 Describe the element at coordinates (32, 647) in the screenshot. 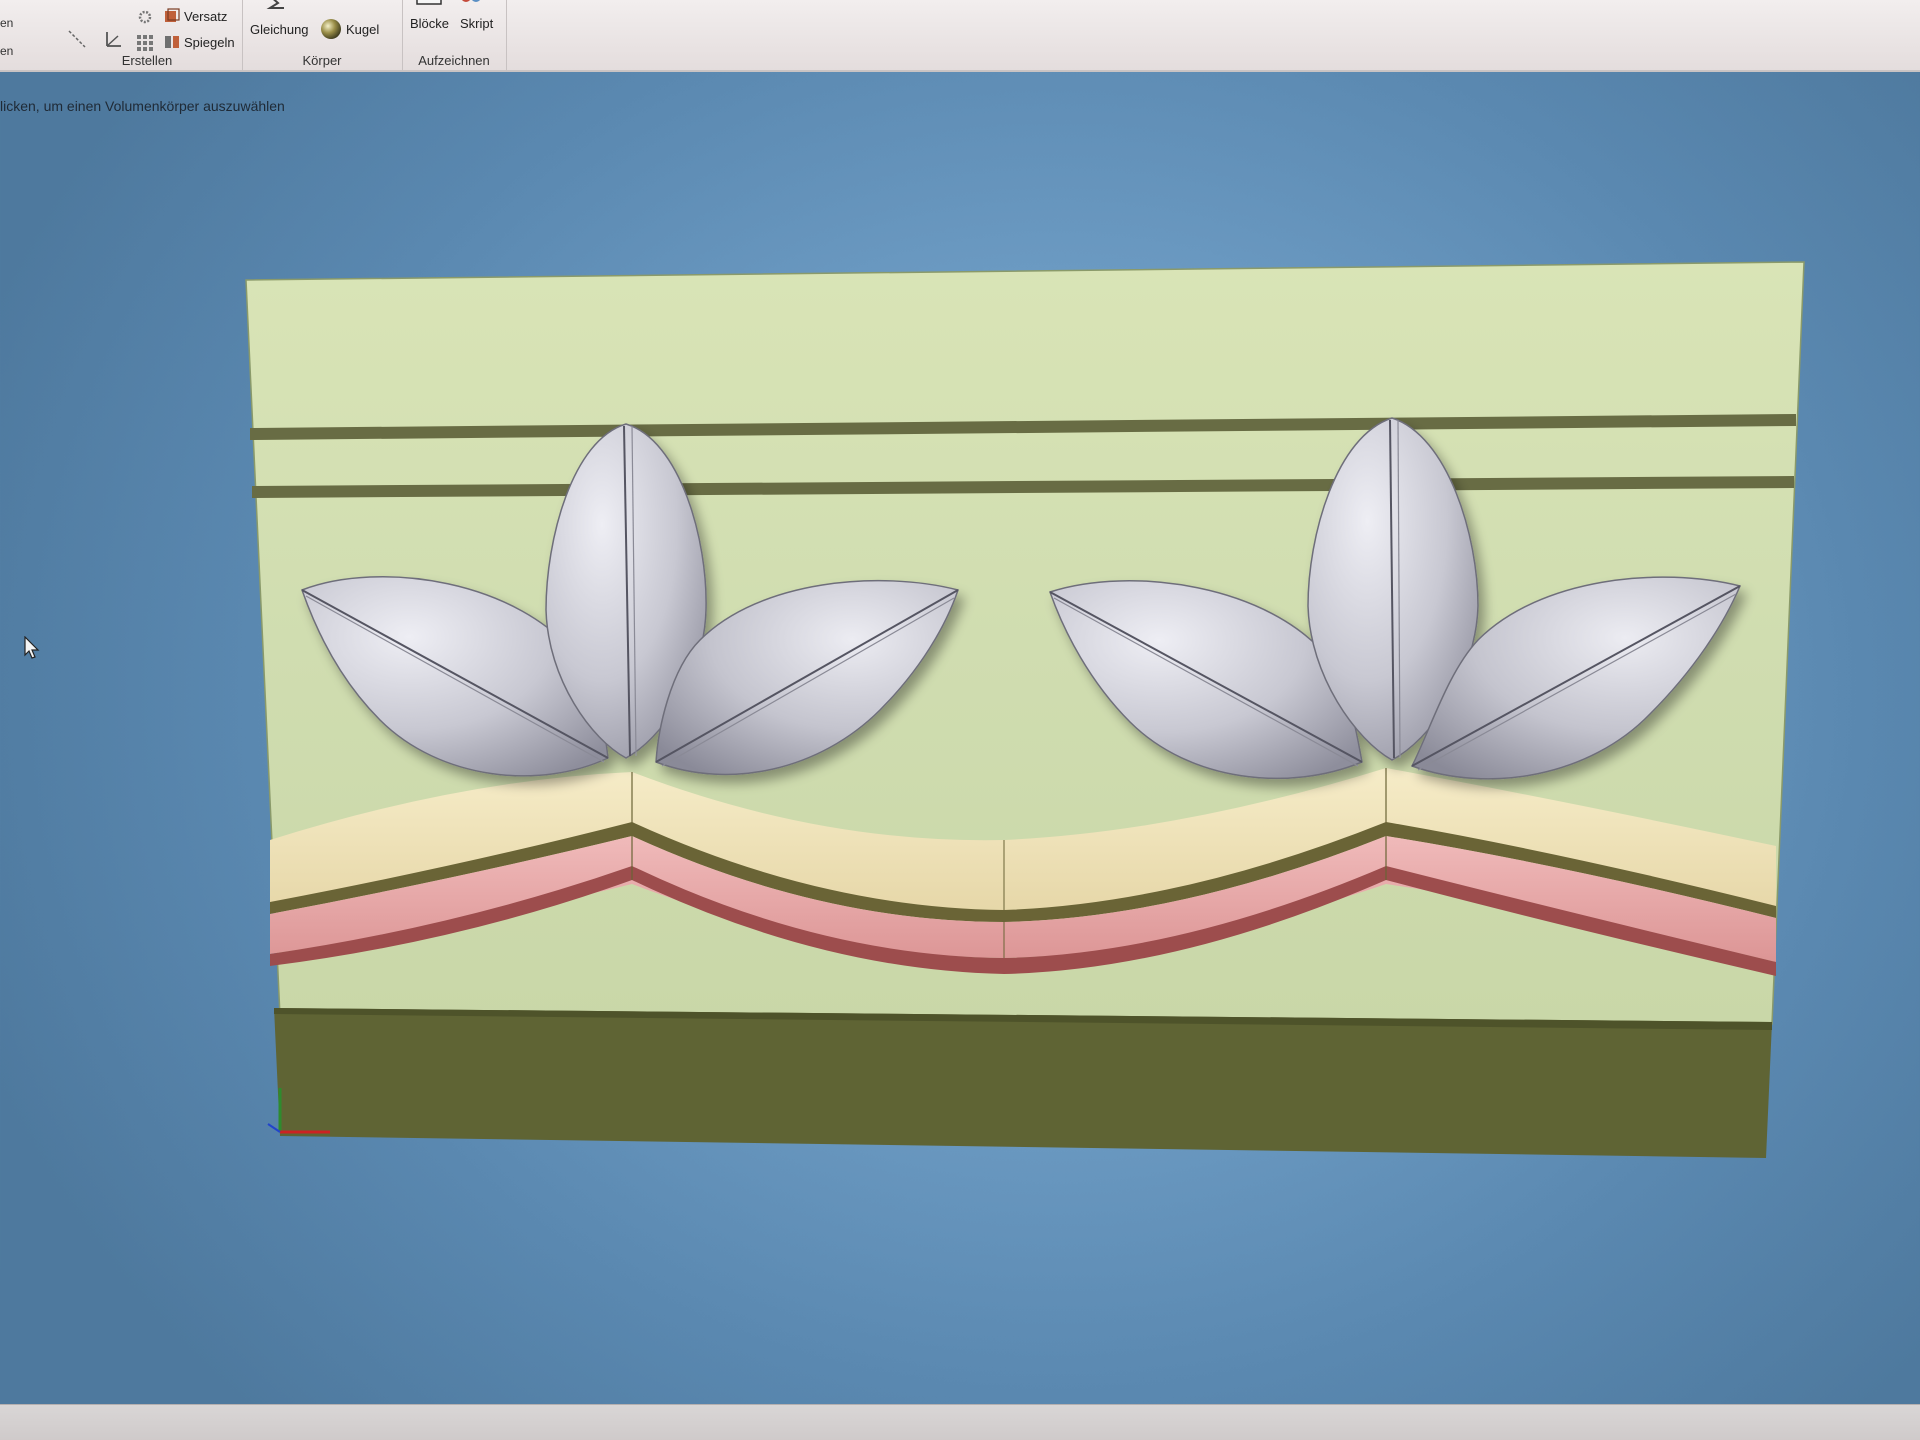

I see `mouse-cursor-icon` at that location.